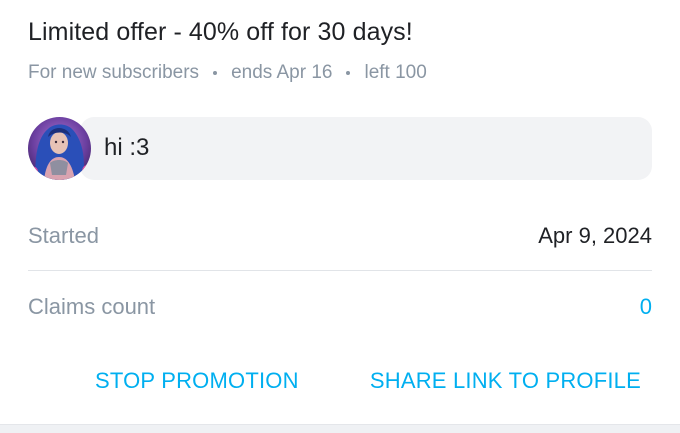 This screenshot has height=433, width=680. Describe the element at coordinates (114, 72) in the screenshot. I see `offer-audience: For new subscribers` at that location.